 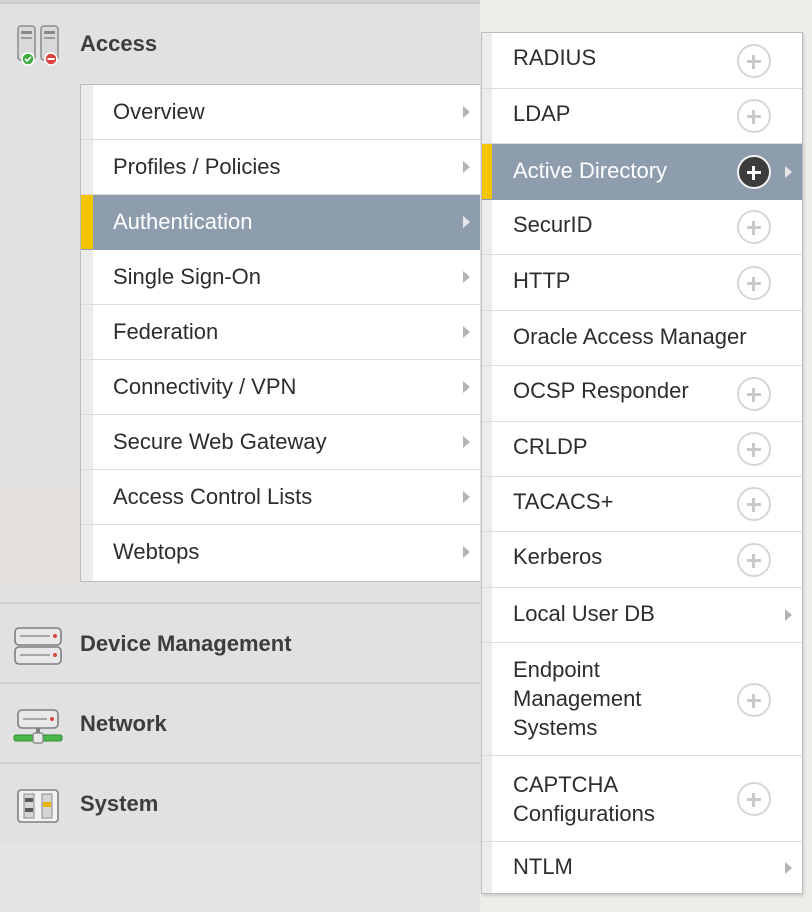 I want to click on menu-item-label: LDAP, so click(x=542, y=113).